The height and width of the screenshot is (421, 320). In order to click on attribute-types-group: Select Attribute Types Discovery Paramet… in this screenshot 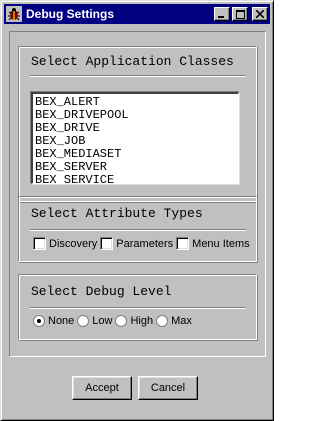, I will do `click(137, 229)`.